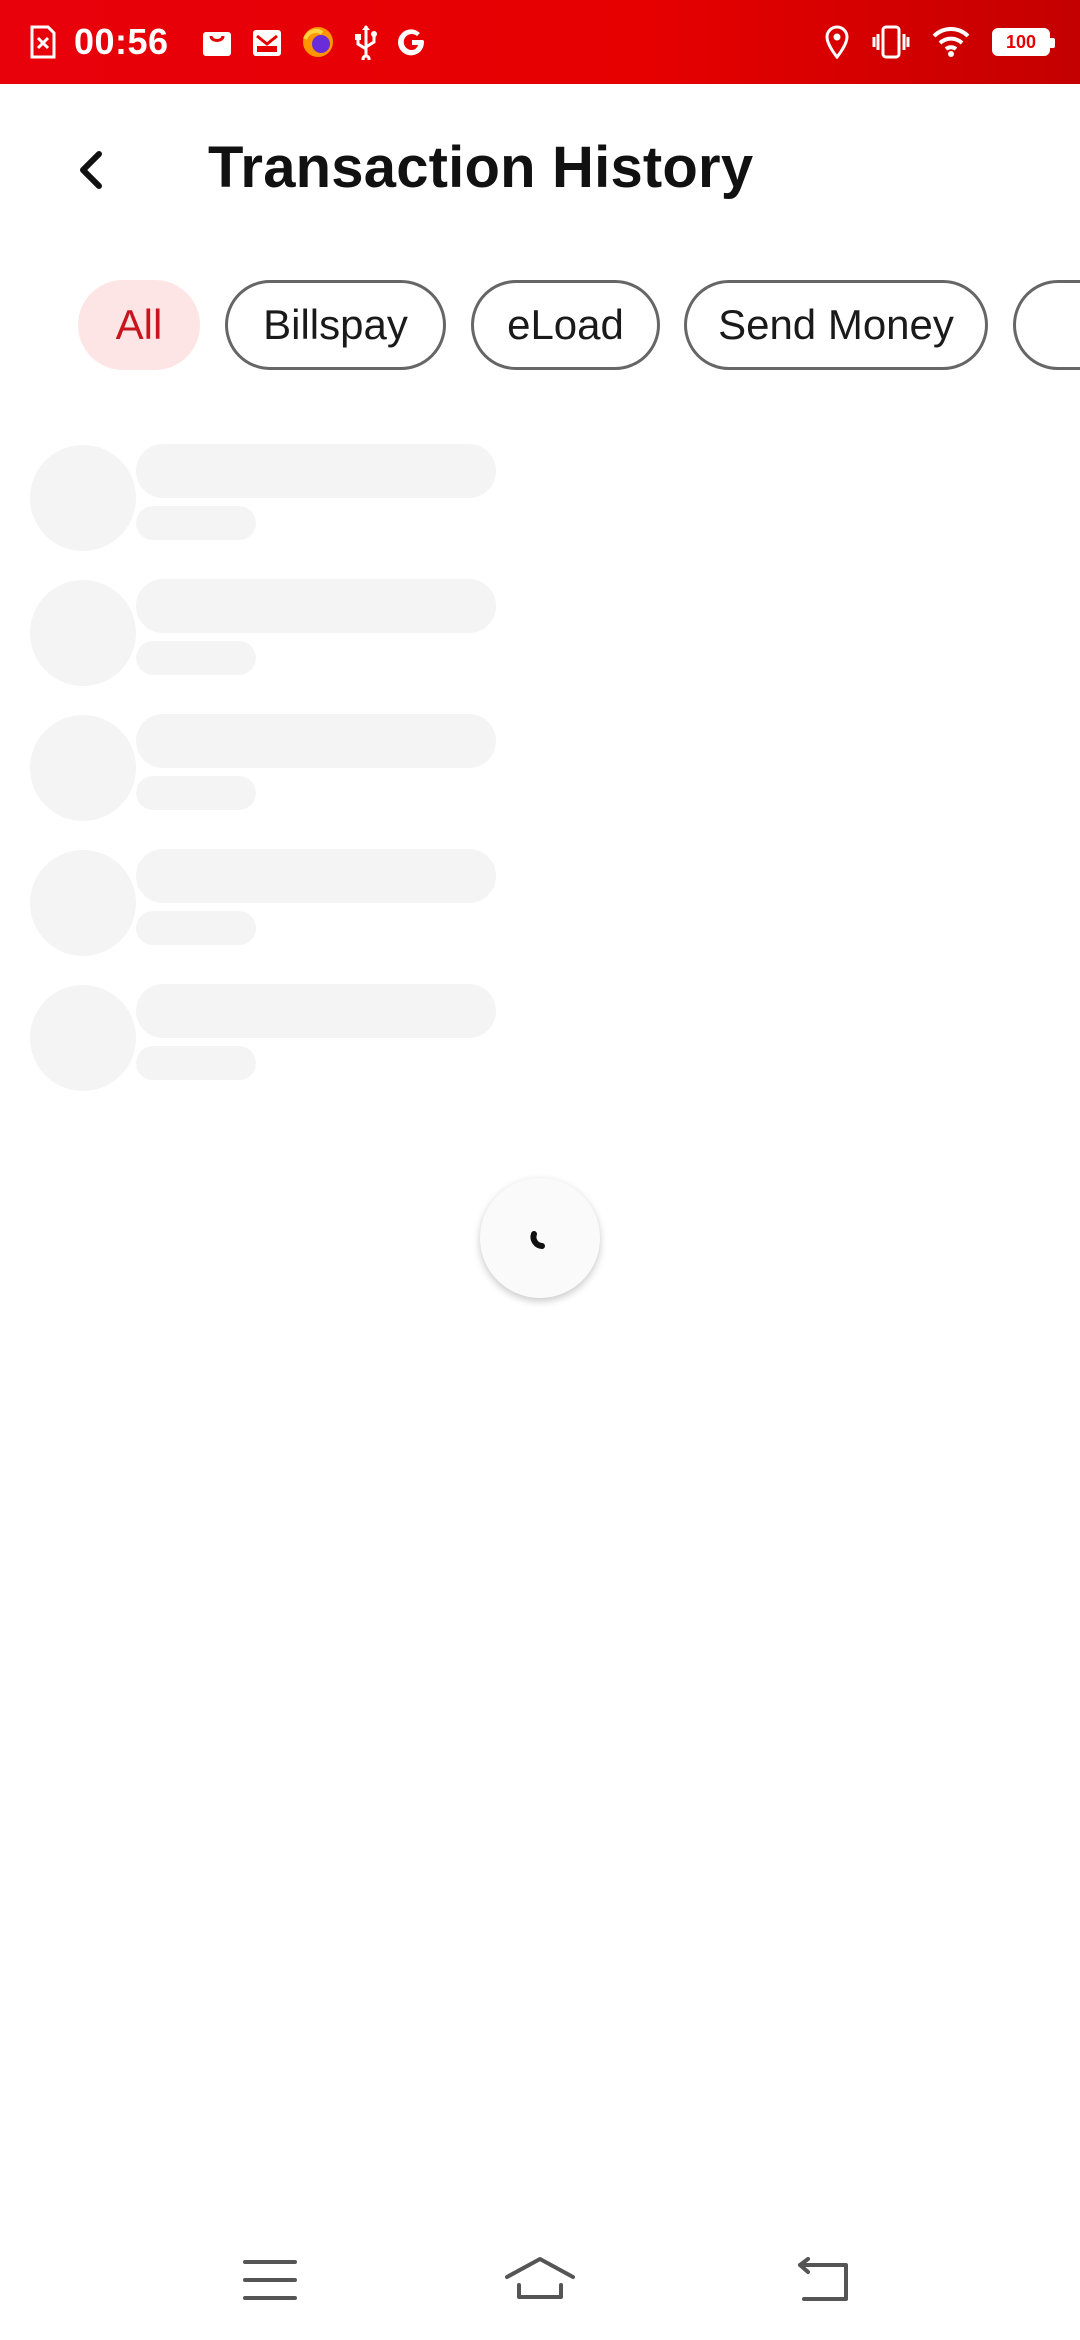 This screenshot has width=1080, height=2340. I want to click on sim-error-icon, so click(43, 42).